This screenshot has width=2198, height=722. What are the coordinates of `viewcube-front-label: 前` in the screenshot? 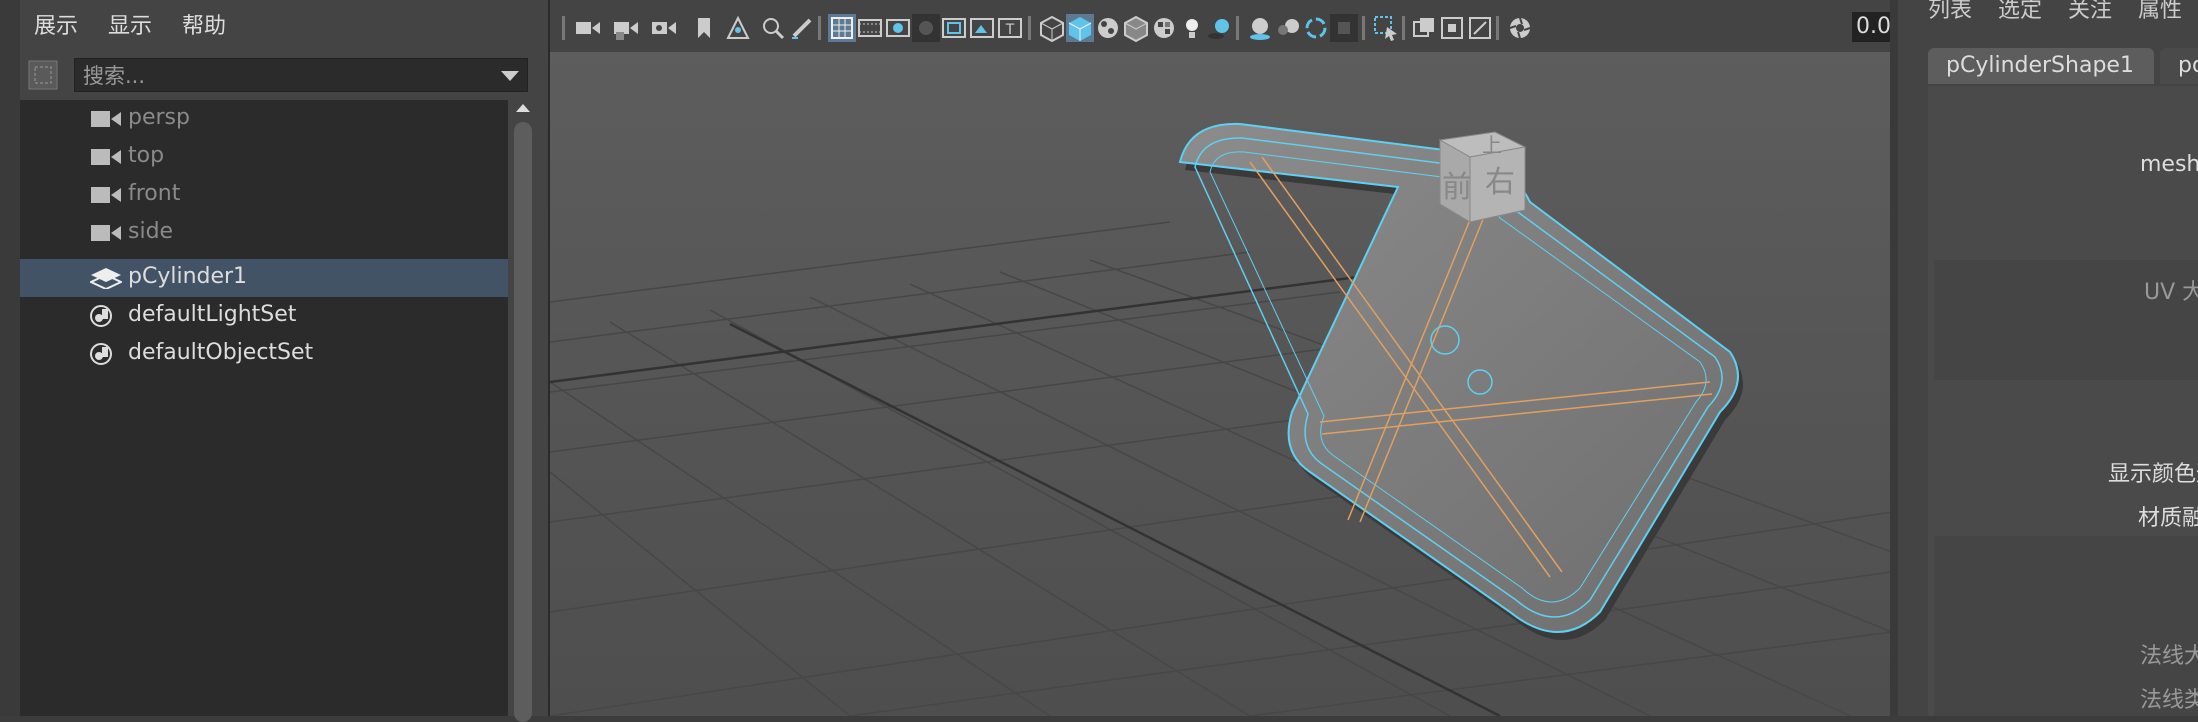 It's located at (1457, 187).